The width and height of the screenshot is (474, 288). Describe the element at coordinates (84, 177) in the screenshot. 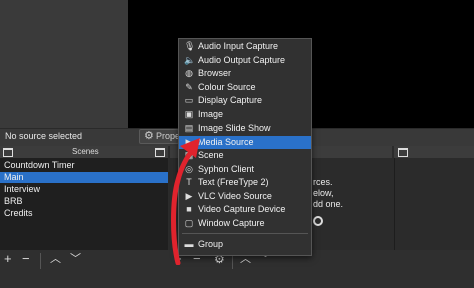

I see `scene-item-selected: Main` at that location.